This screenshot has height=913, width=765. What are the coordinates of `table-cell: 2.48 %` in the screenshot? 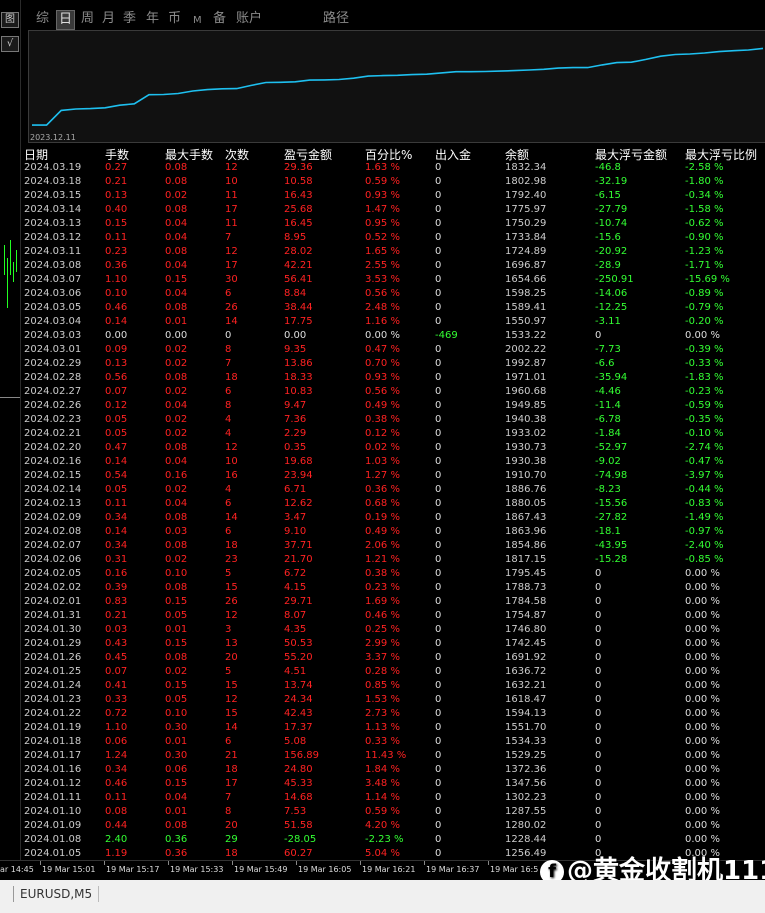 It's located at (382, 307).